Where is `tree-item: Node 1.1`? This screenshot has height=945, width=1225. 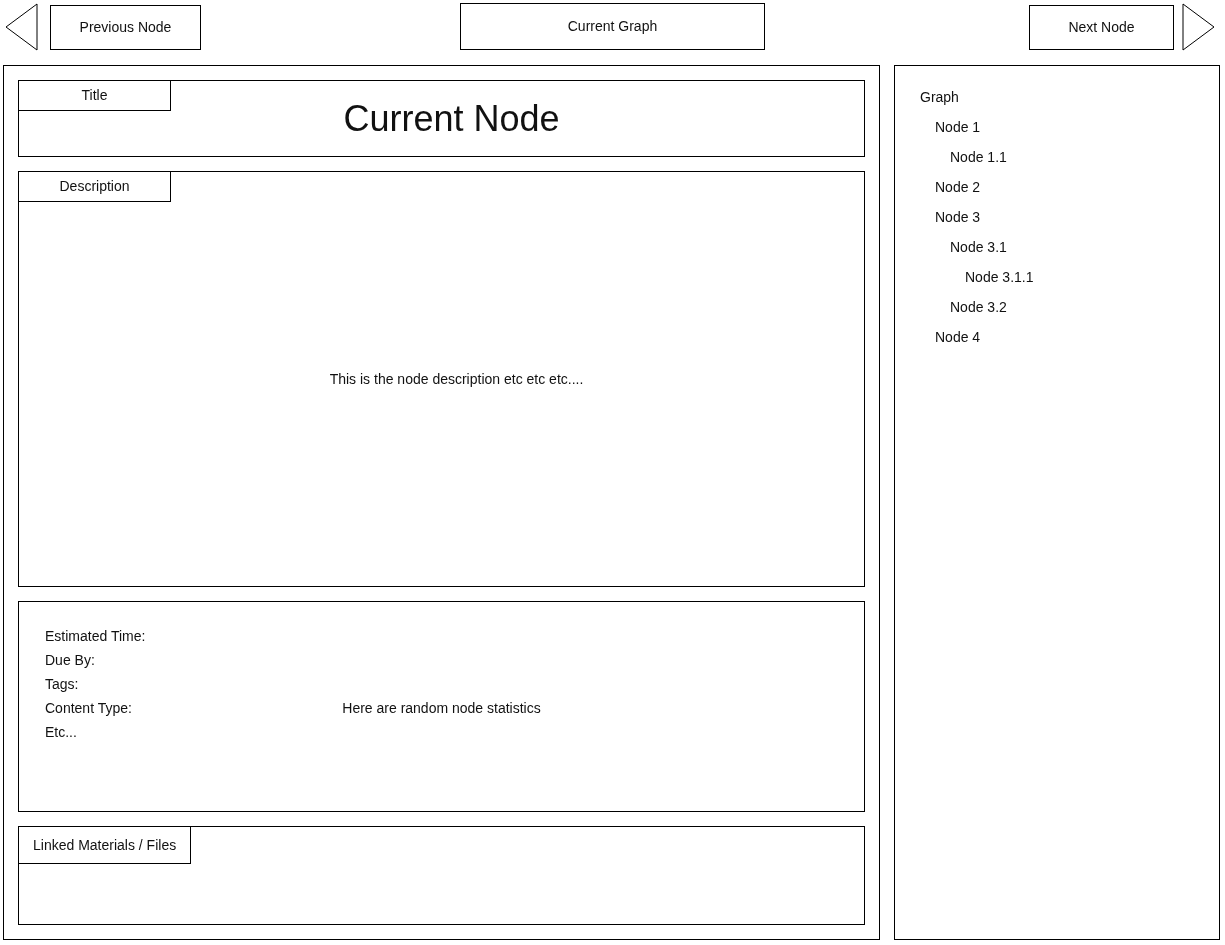
tree-item: Node 1.1 is located at coordinates (978, 157).